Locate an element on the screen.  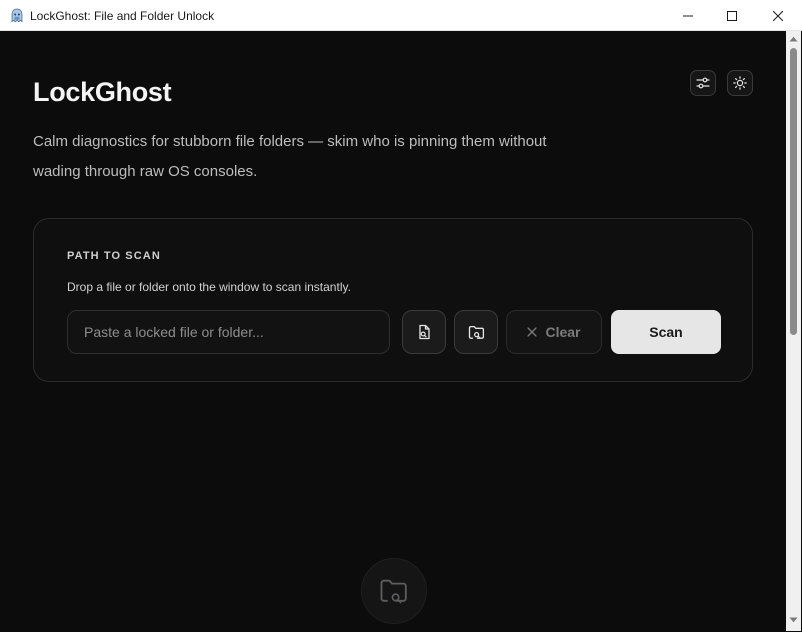
clear-button: Clear is located at coordinates (554, 332).